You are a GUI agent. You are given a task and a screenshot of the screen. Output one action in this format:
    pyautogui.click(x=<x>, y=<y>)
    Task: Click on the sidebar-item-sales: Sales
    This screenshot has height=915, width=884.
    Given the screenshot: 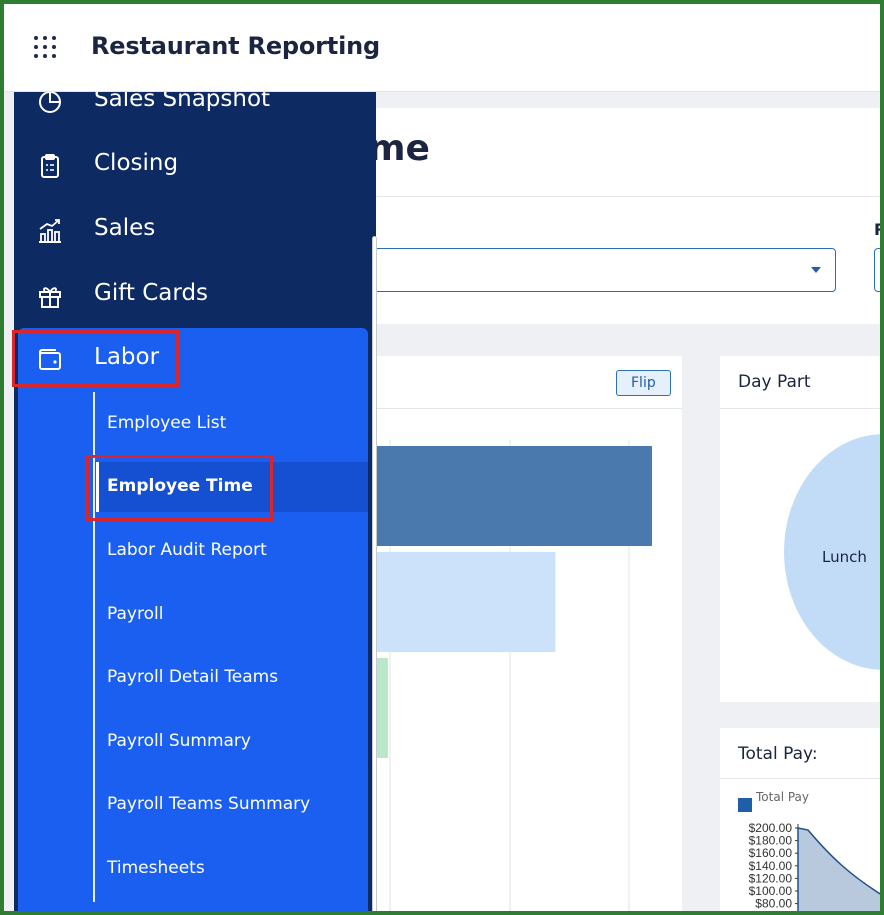 What is the action you would take?
    pyautogui.click(x=195, y=231)
    